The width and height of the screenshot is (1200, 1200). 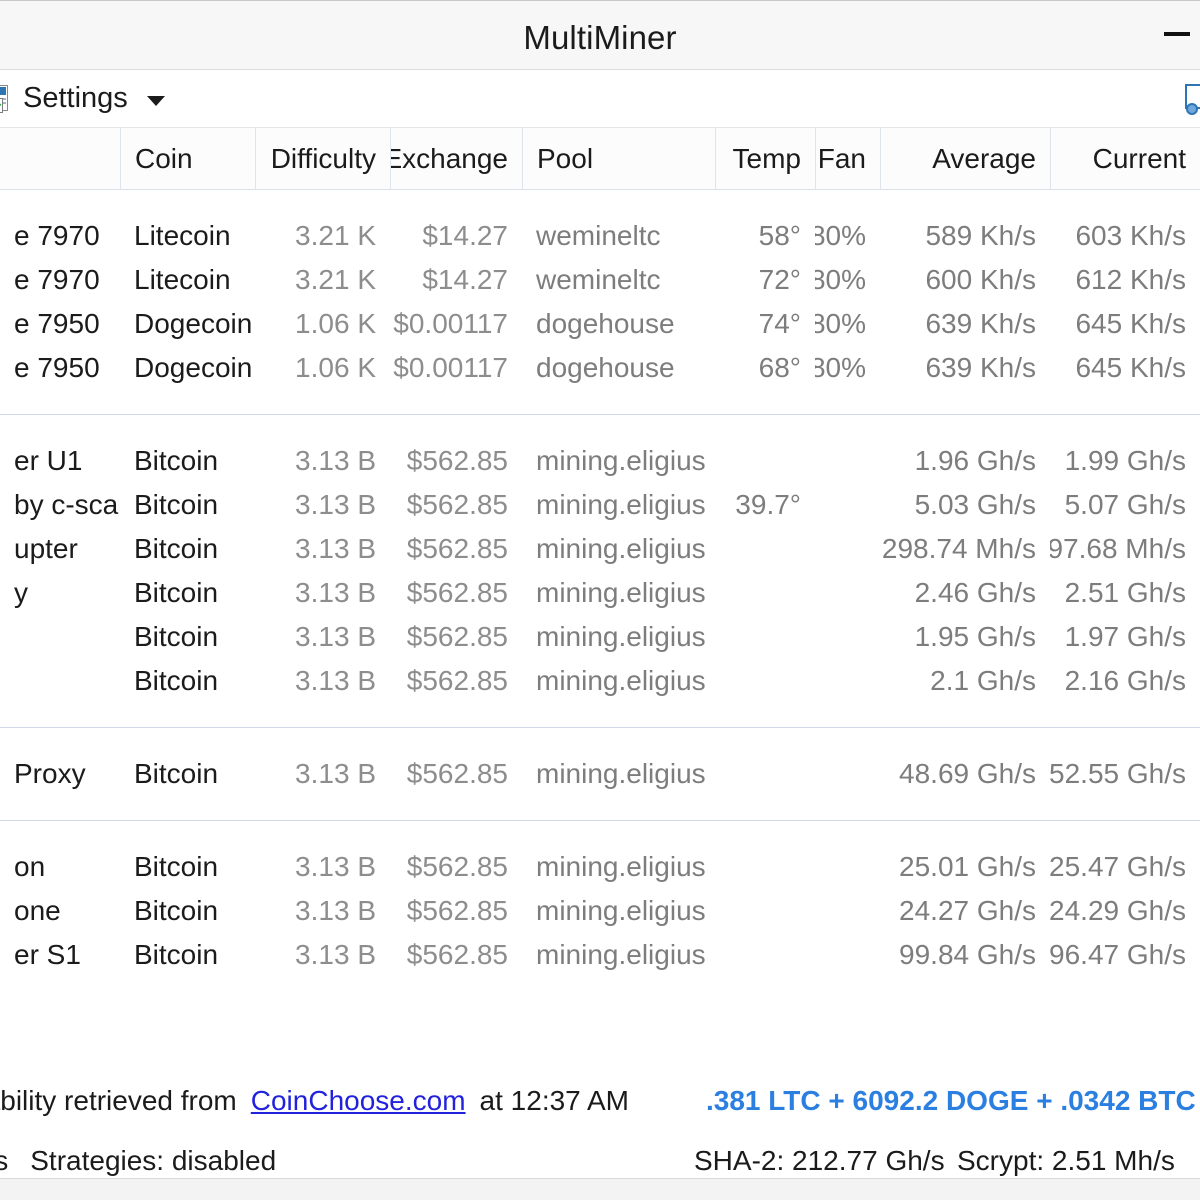 I want to click on cell-average: 2.46 Gh/s, so click(x=975, y=592).